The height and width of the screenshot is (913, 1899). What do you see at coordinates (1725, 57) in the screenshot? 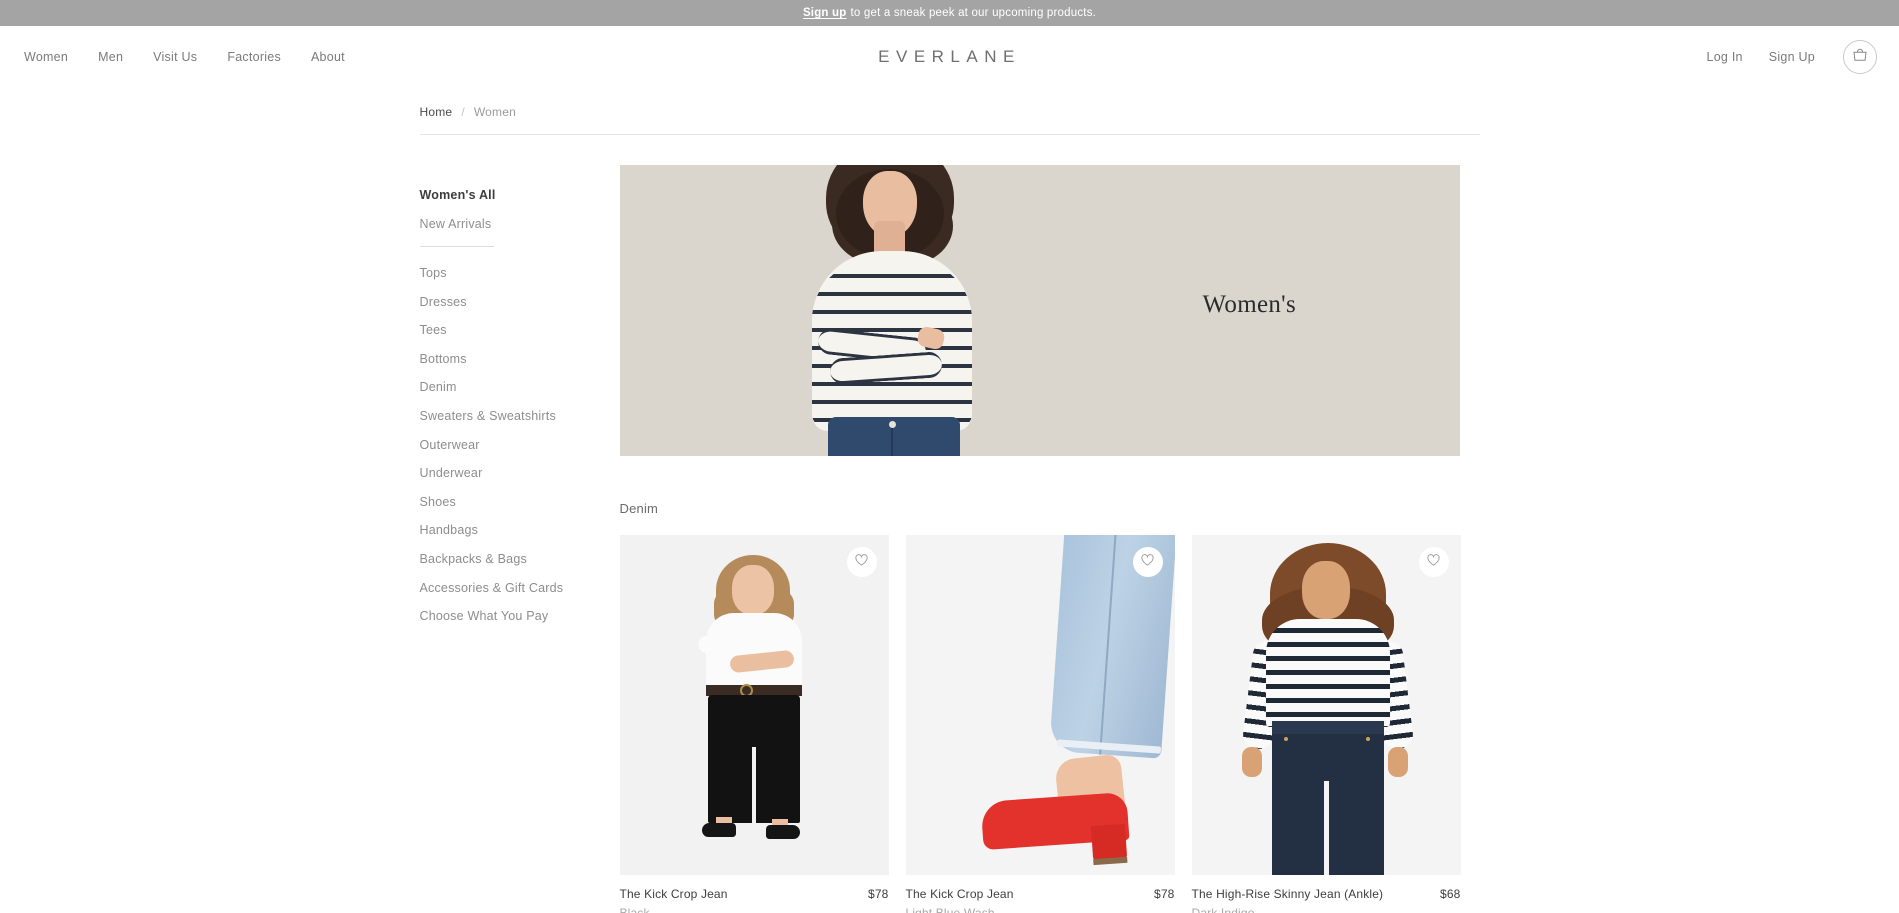
I see `log-in-link: Log In` at bounding box center [1725, 57].